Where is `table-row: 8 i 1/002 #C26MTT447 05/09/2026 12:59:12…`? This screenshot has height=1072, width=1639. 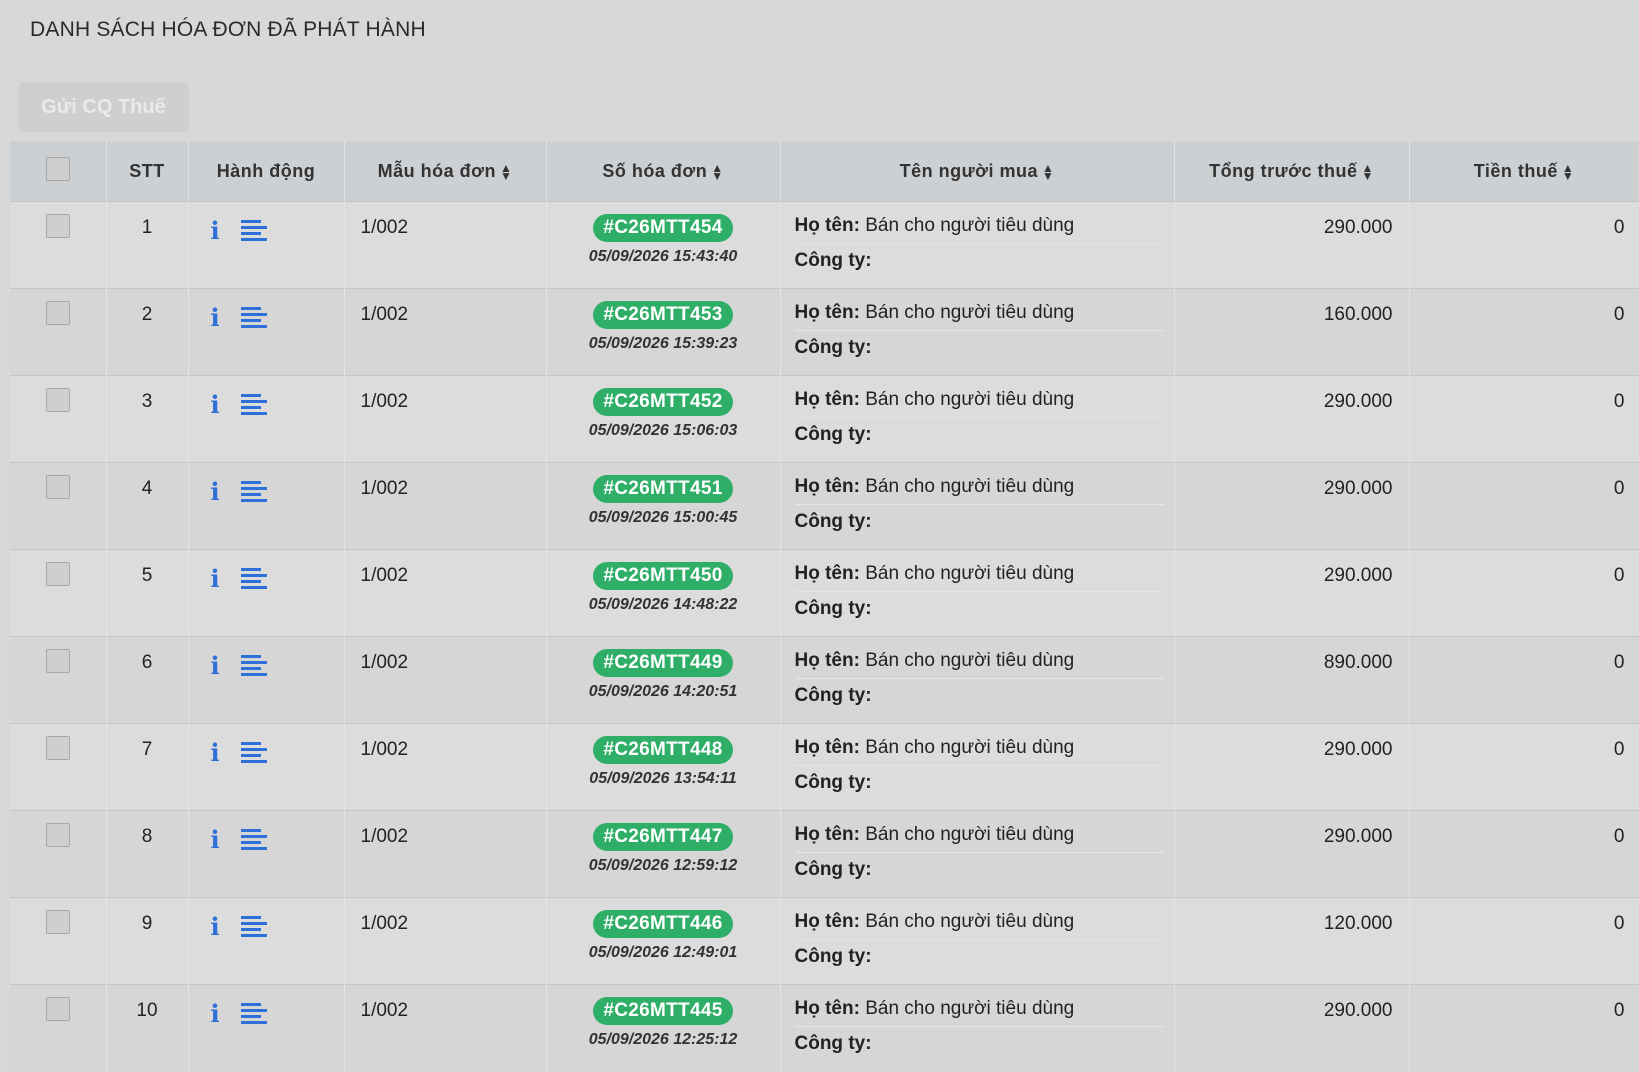 table-row: 8 i 1/002 #C26MTT447 05/09/2026 12:59:12… is located at coordinates (824, 854).